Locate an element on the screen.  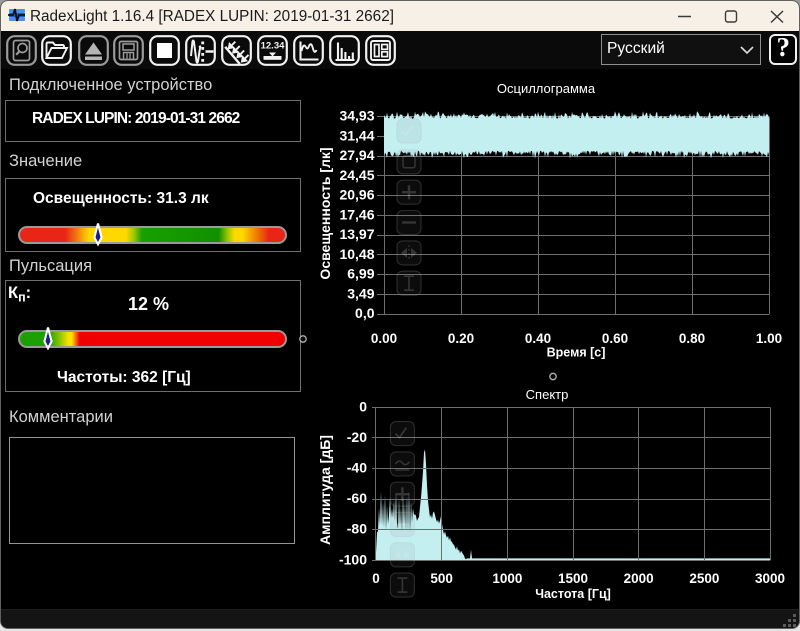
svg-text: 2000 is located at coordinates (639, 578).